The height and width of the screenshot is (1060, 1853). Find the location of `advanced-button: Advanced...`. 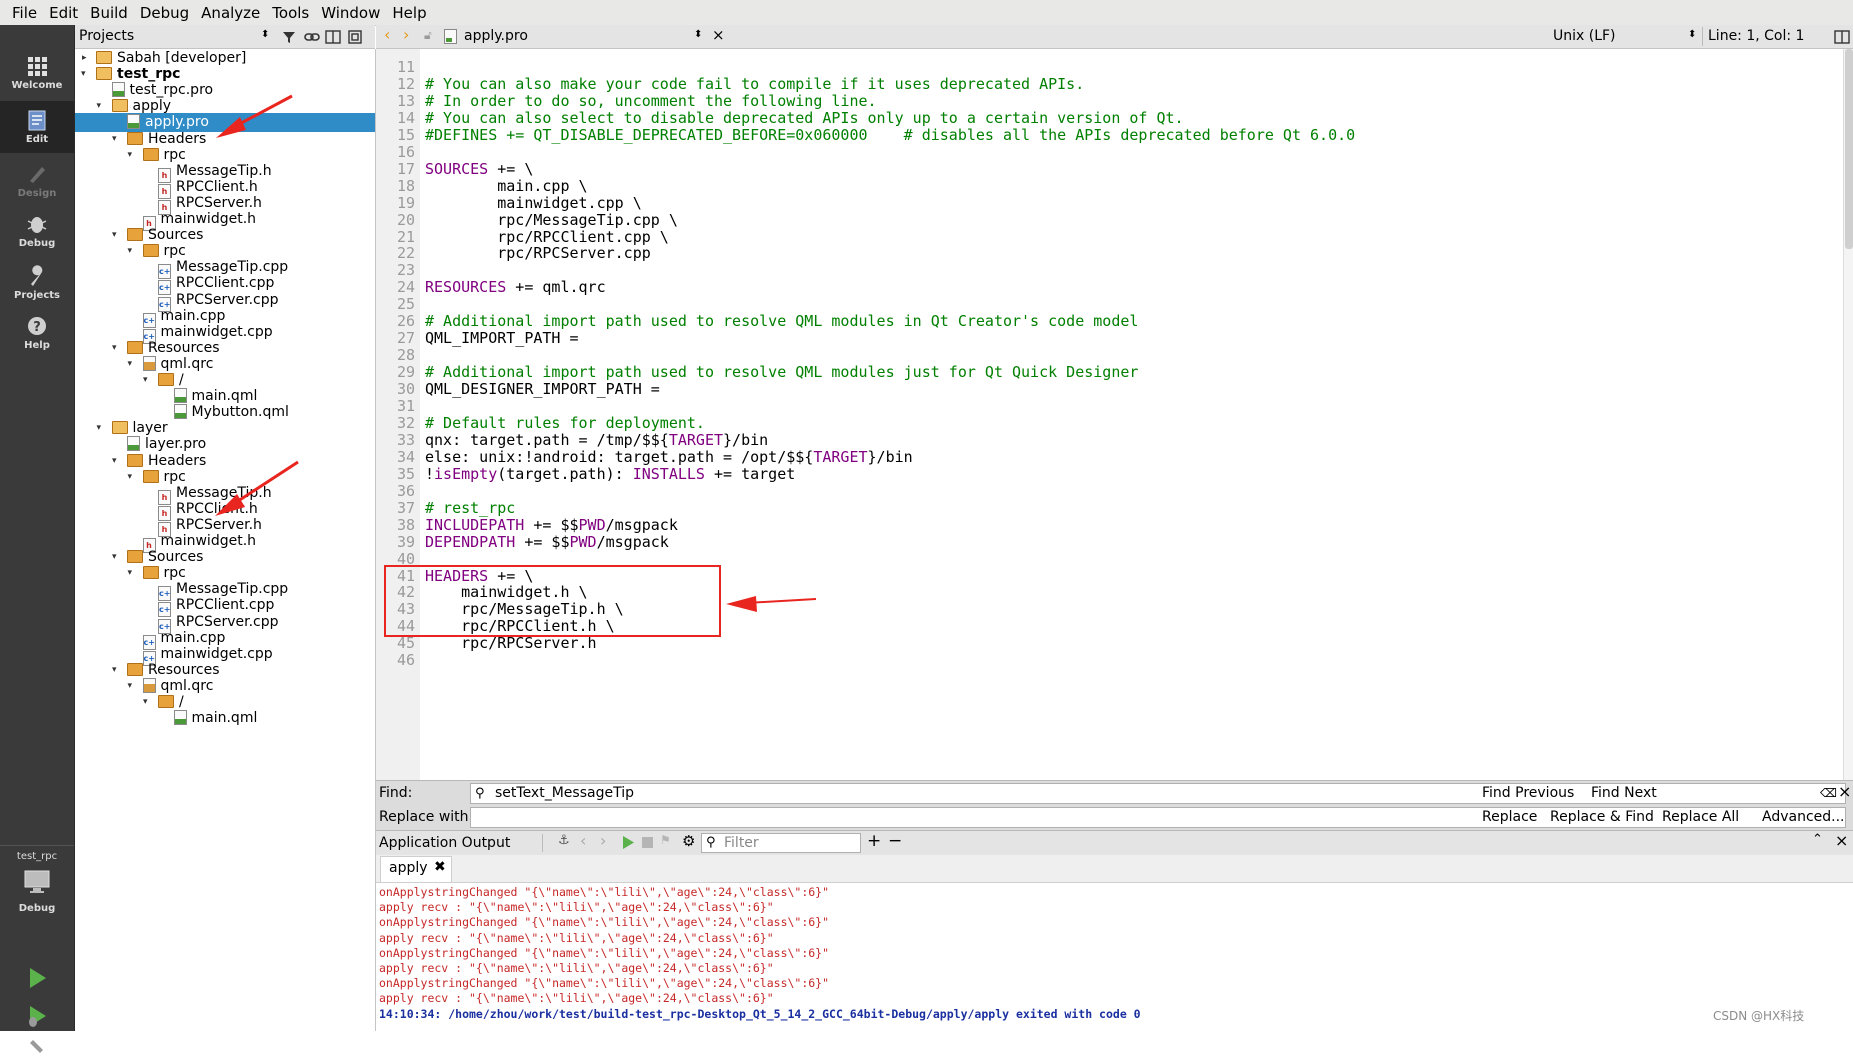

advanced-button: Advanced... is located at coordinates (1803, 817).